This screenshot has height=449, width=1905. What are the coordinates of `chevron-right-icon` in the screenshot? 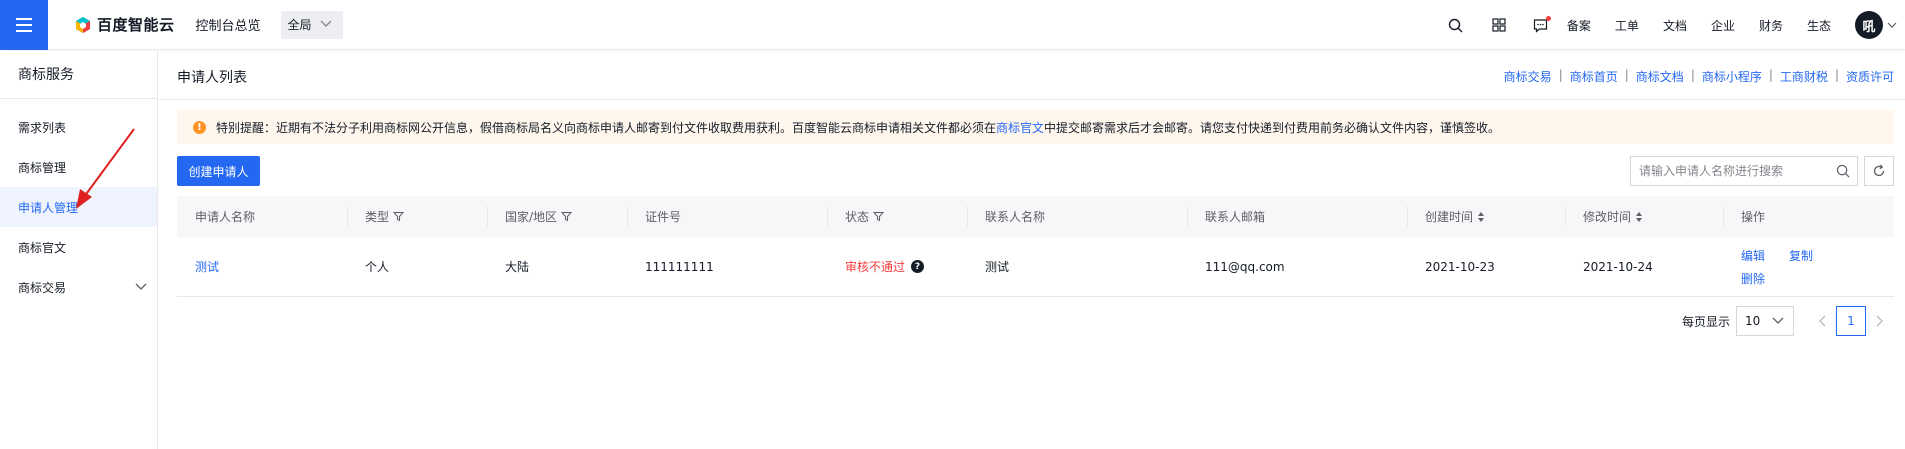 It's located at (1879, 321).